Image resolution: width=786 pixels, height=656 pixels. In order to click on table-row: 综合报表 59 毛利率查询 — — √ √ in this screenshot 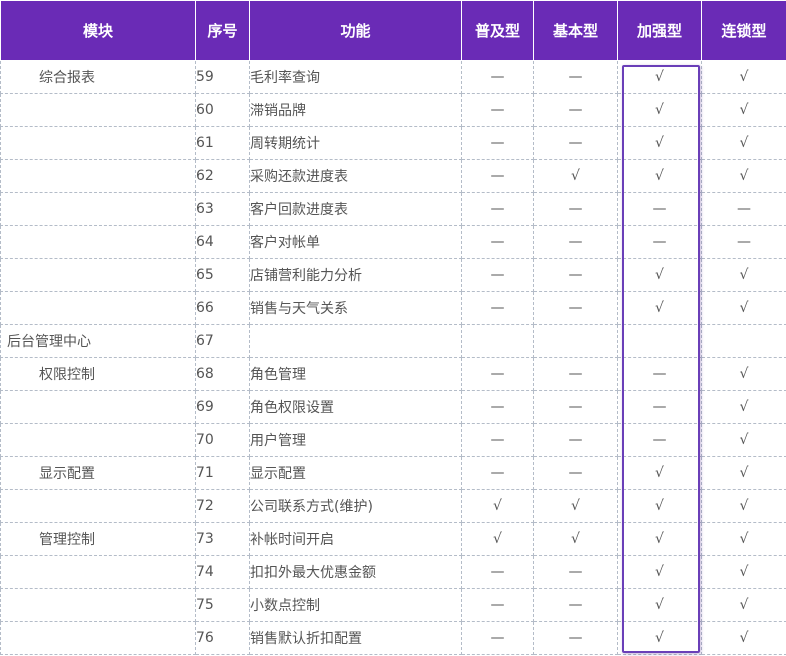, I will do `click(393, 77)`.